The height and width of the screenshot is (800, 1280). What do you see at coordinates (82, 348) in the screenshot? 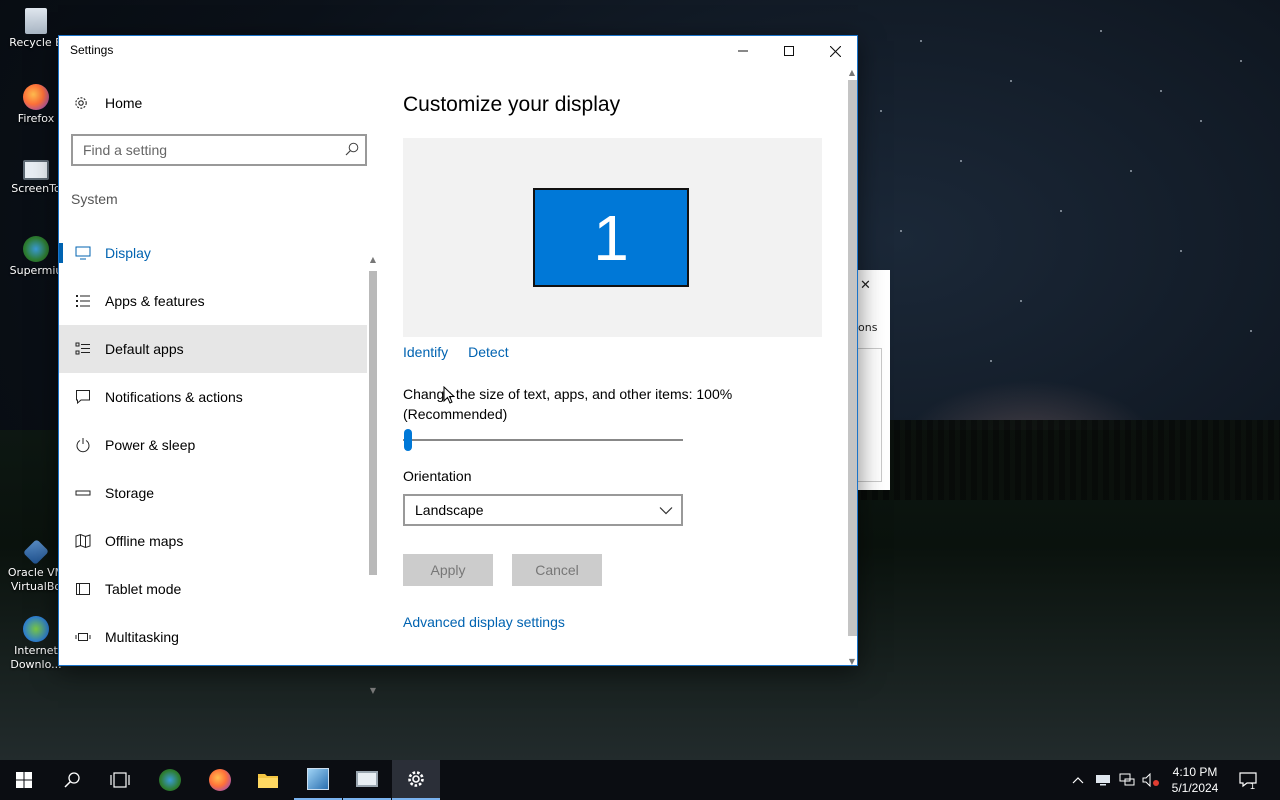
I see `default-apps-icon` at bounding box center [82, 348].